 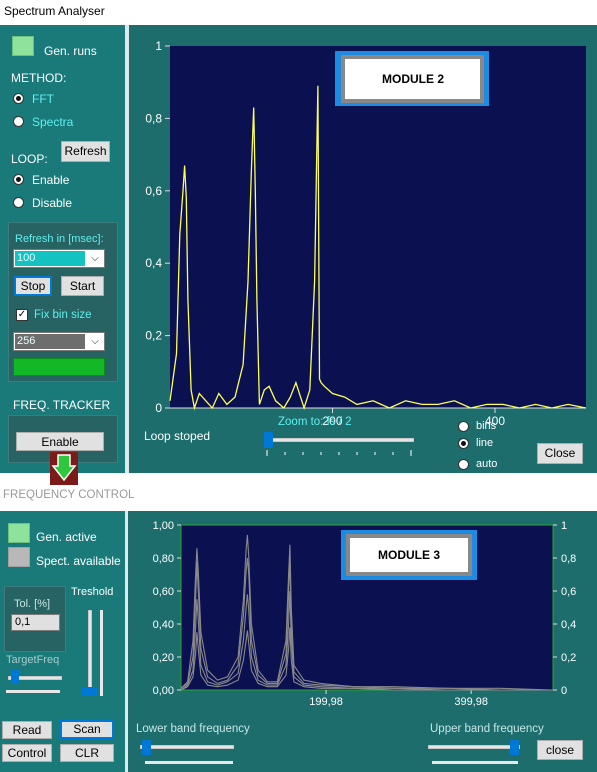 I want to click on y2-tick-label: 1, so click(x=564, y=526).